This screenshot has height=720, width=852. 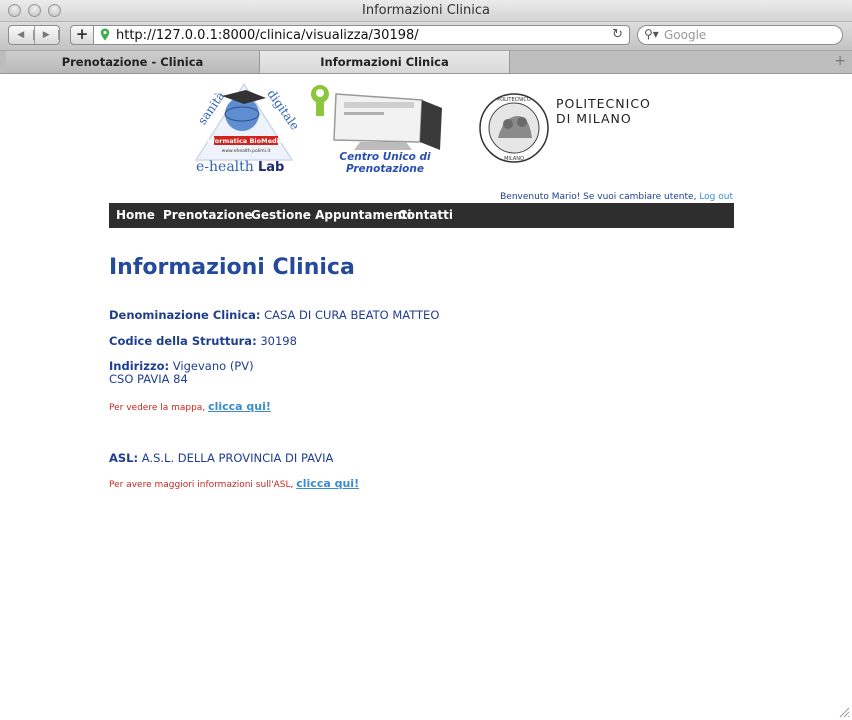 What do you see at coordinates (385, 62) in the screenshot?
I see `tab-informazioni: Informazioni Clinica` at bounding box center [385, 62].